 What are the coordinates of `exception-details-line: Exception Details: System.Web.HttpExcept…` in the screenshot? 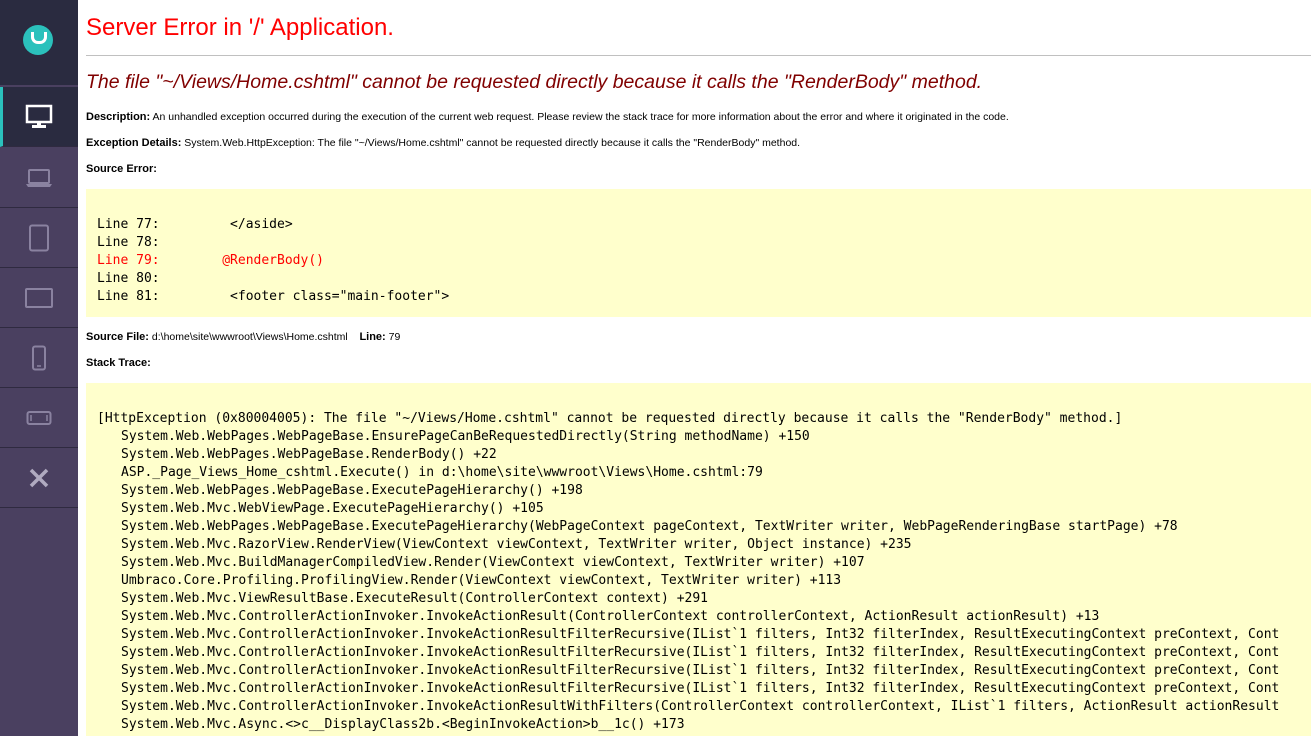 It's located at (443, 143).